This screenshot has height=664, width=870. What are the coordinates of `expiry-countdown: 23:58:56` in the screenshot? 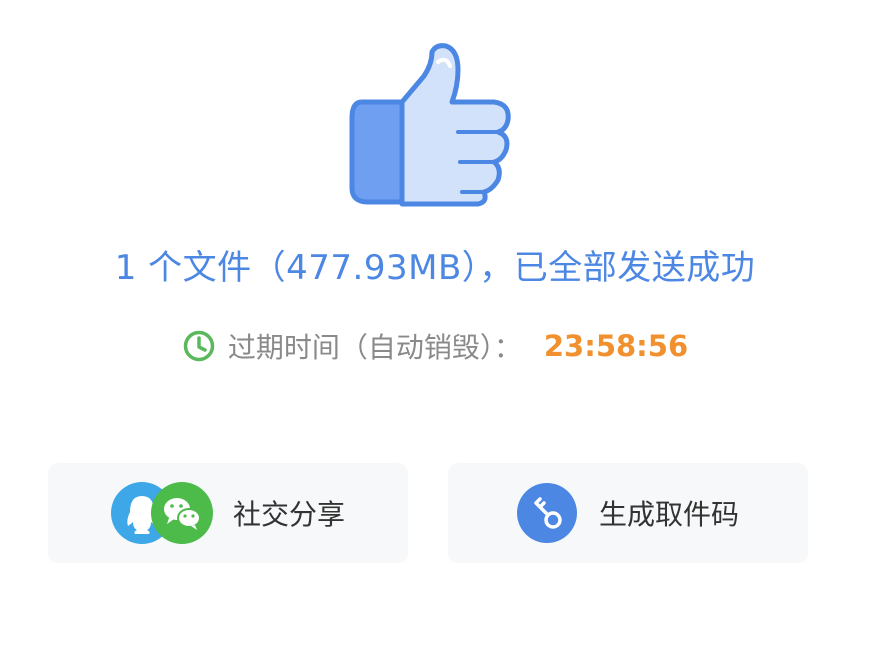 It's located at (616, 346).